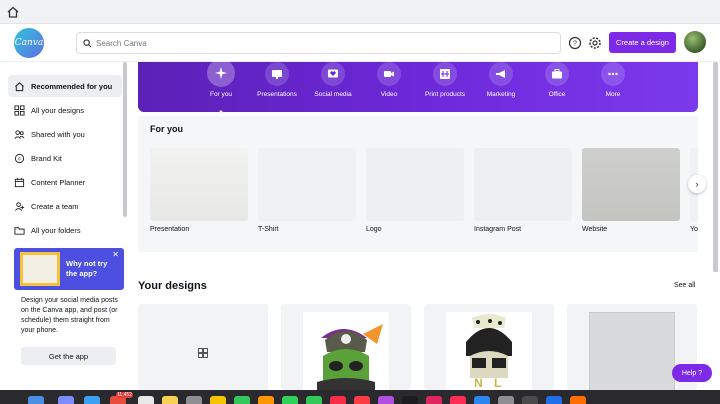 Image resolution: width=720 pixels, height=404 pixels. I want to click on settings-icon, so click(506, 400).